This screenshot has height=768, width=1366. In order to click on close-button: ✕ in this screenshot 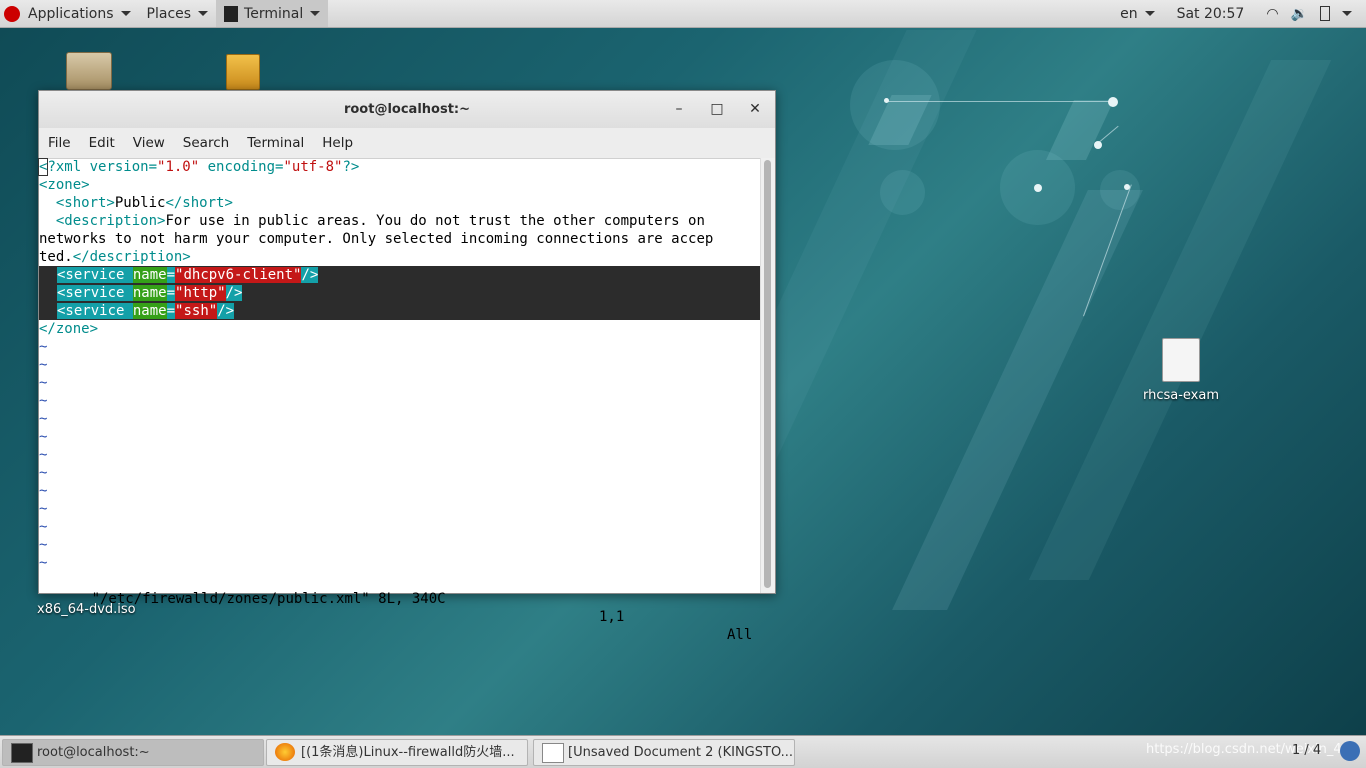, I will do `click(755, 109)`.